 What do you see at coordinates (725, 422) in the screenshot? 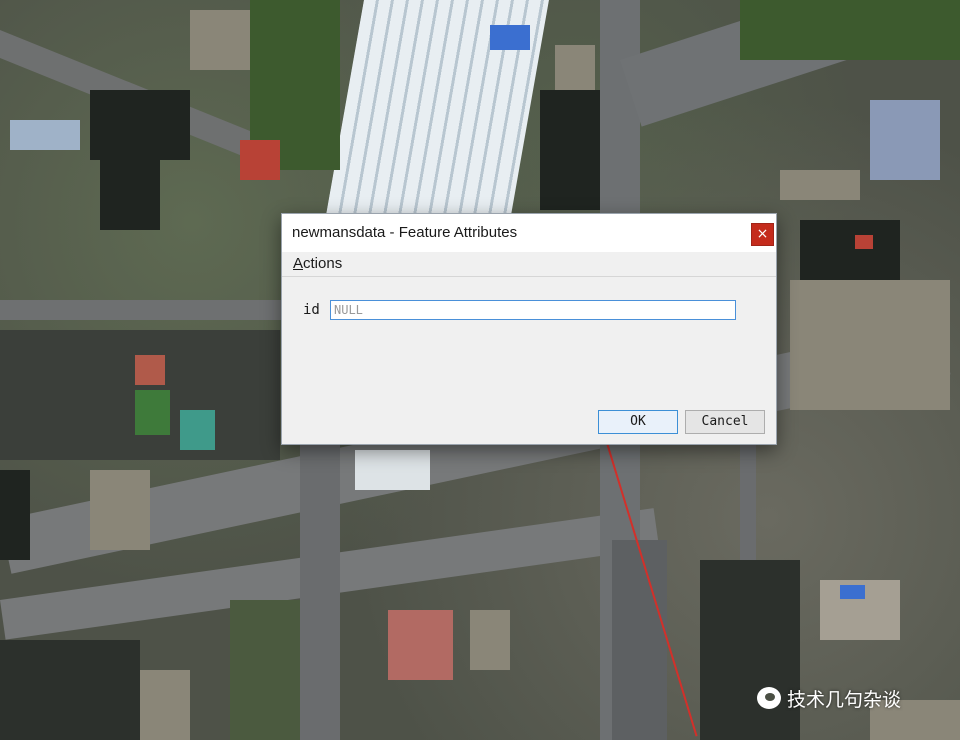
I see `cancel-button: Cancel` at bounding box center [725, 422].